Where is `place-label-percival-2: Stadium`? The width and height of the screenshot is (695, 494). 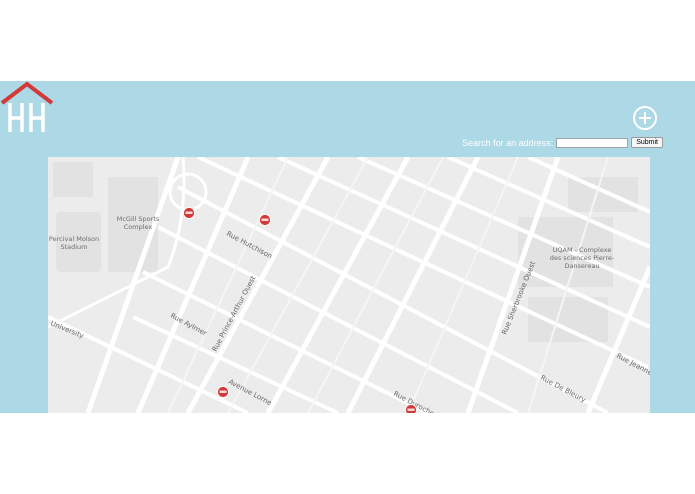 place-label-percival-2: Stadium is located at coordinates (73, 247).